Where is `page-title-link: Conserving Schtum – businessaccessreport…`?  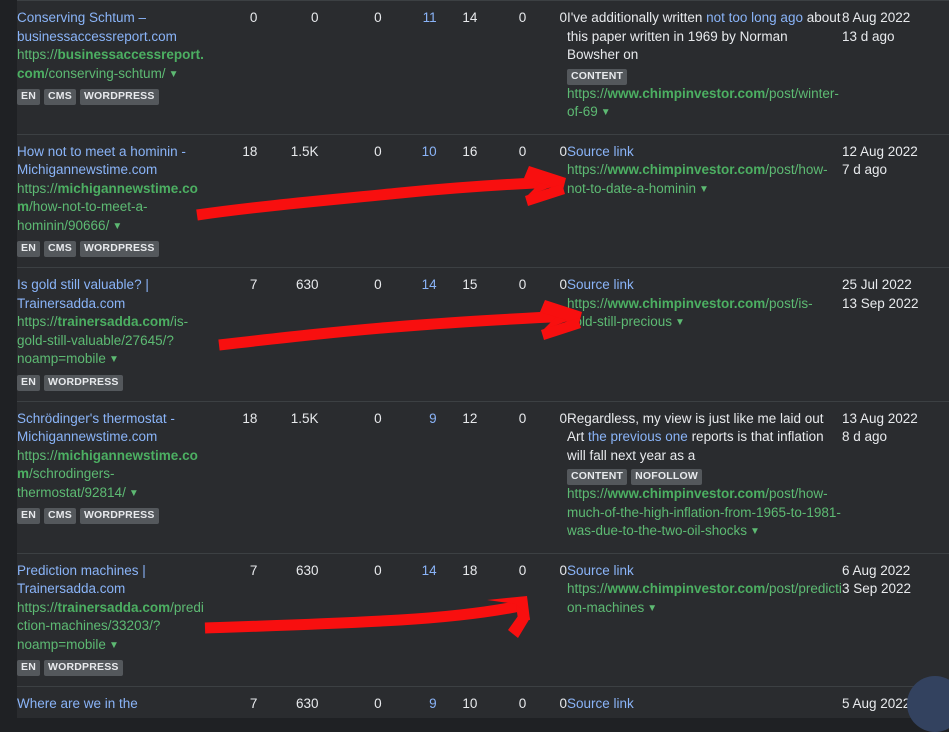
page-title-link: Conserving Schtum – businessaccessreport… is located at coordinates (110, 27).